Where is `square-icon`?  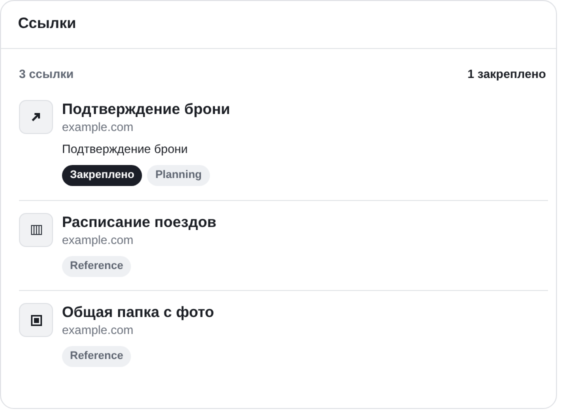 square-icon is located at coordinates (36, 320).